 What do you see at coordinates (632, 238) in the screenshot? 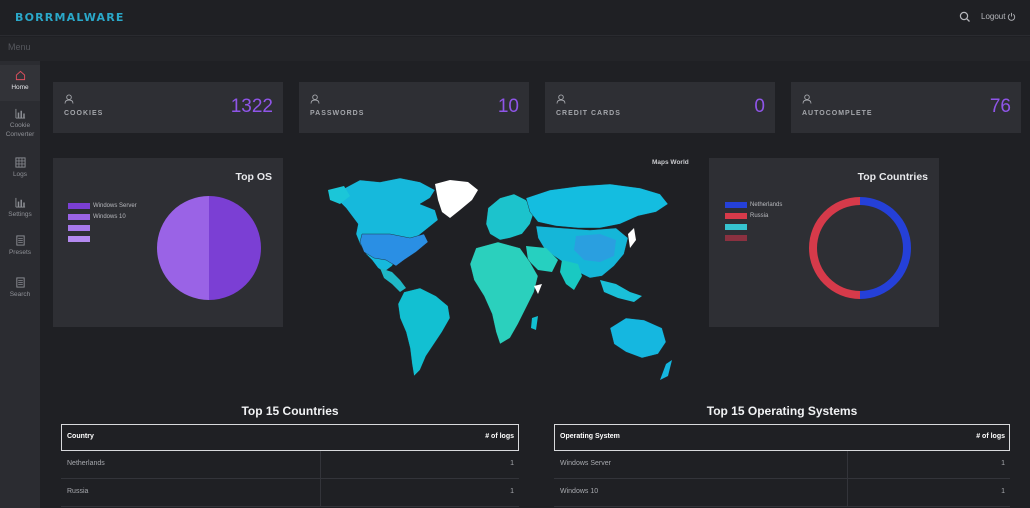
I see `map-region-japan` at bounding box center [632, 238].